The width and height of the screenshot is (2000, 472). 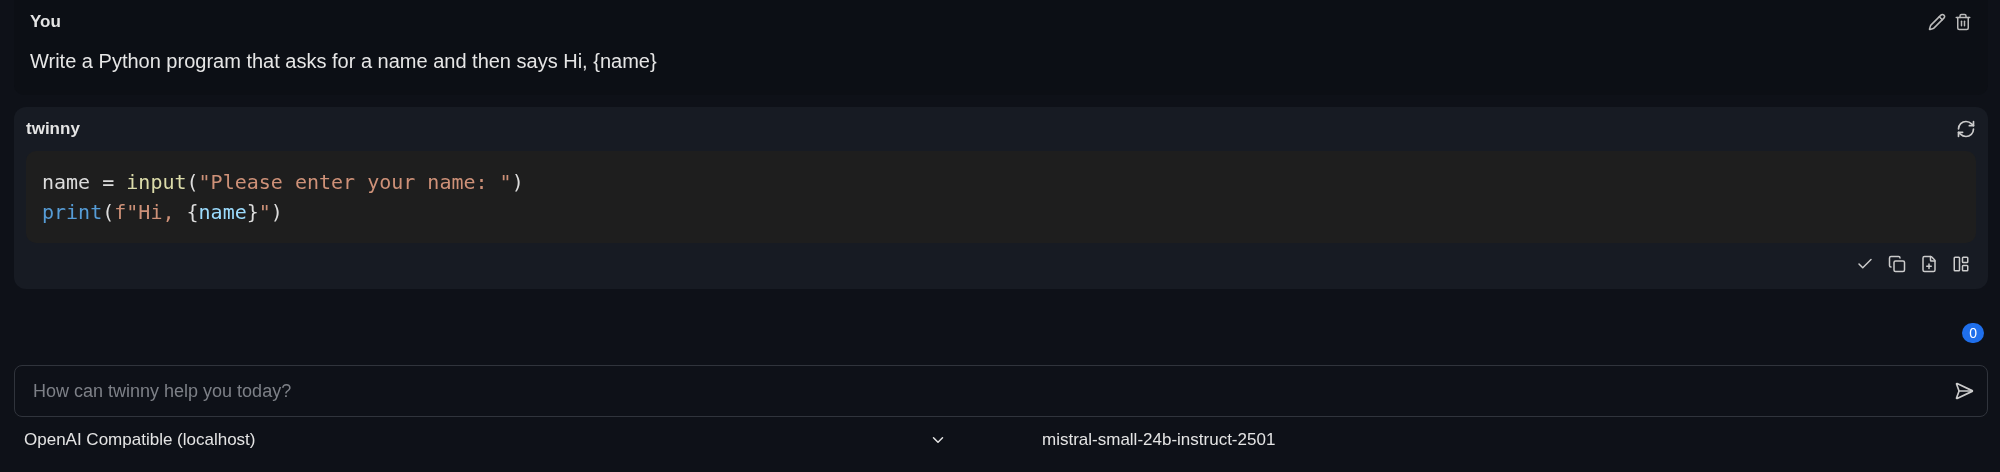 I want to click on count-badge: 0, so click(x=1973, y=333).